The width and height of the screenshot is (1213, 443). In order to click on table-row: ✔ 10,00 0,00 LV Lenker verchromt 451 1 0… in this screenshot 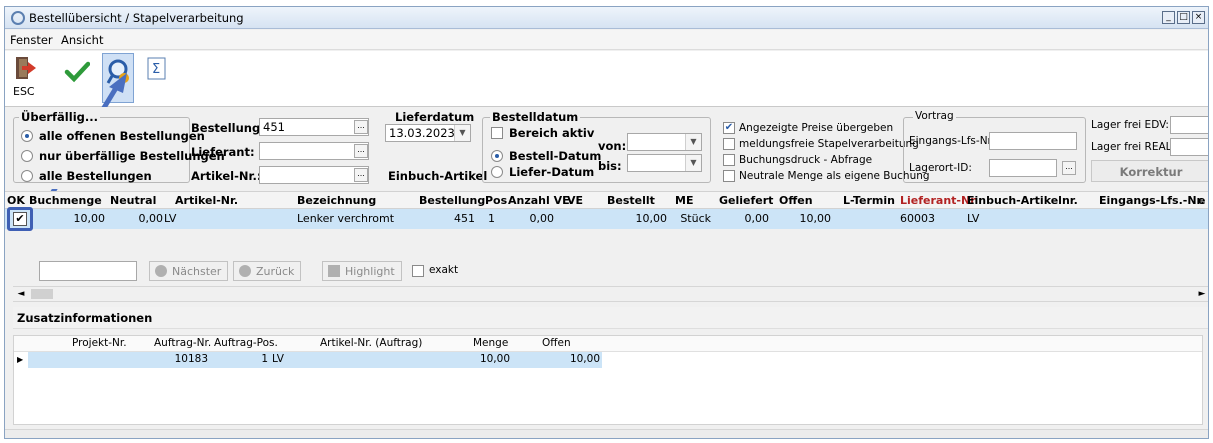, I will do `click(606, 219)`.